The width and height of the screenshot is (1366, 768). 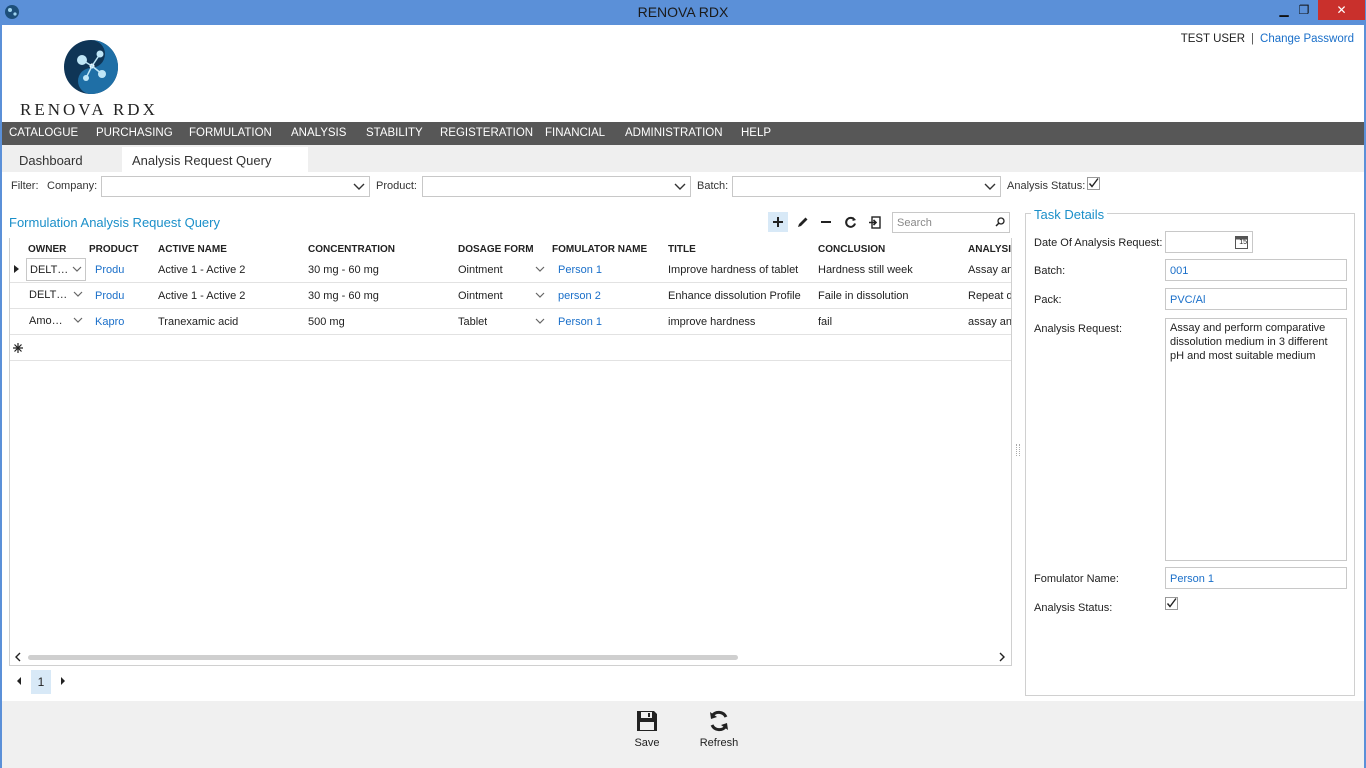 I want to click on scroll-left-icon, so click(x=18, y=657).